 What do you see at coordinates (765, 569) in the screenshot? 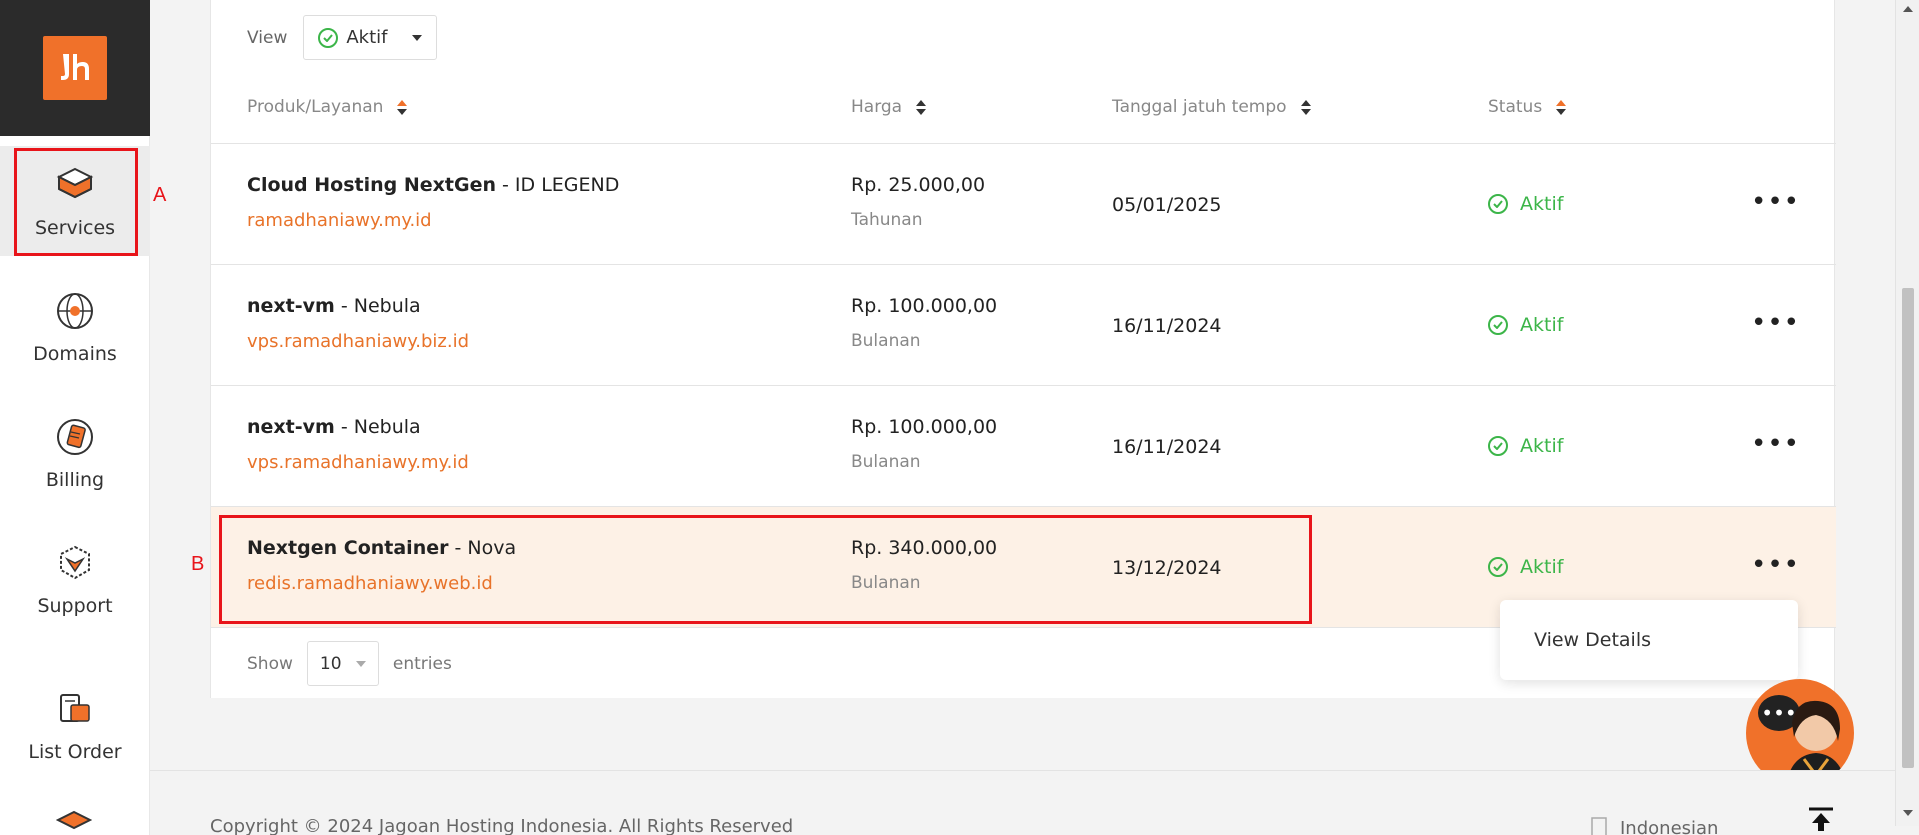
I see `annotation-box-b` at bounding box center [765, 569].